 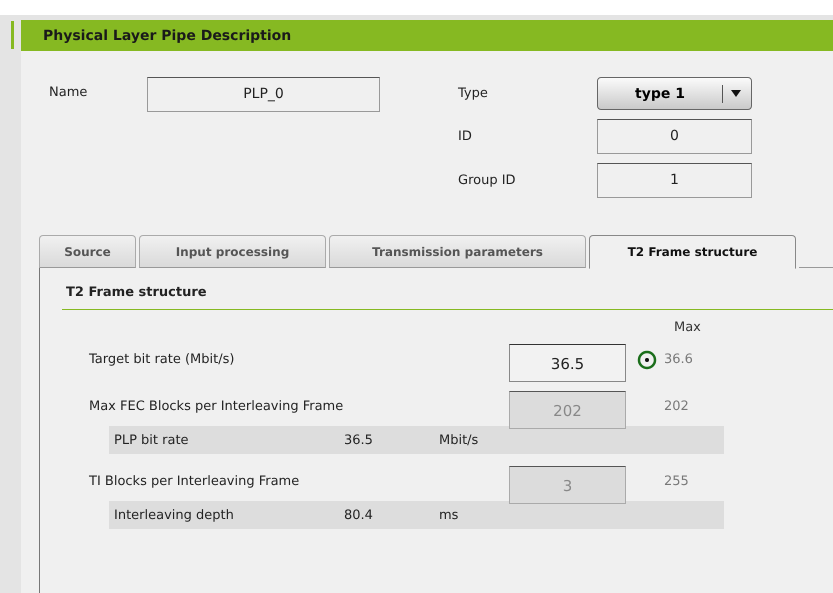 What do you see at coordinates (487, 180) in the screenshot?
I see `field-label: Group ID` at bounding box center [487, 180].